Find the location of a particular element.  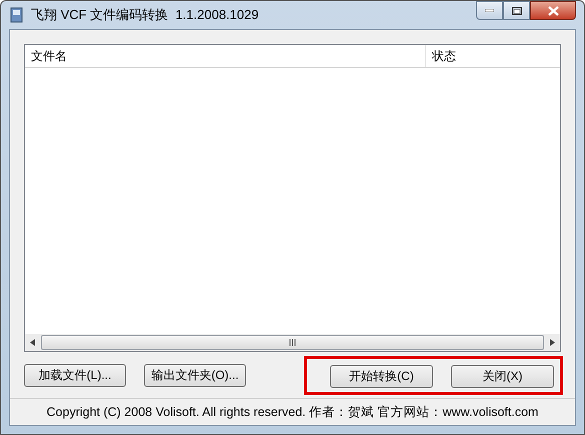

close-button is located at coordinates (553, 10).